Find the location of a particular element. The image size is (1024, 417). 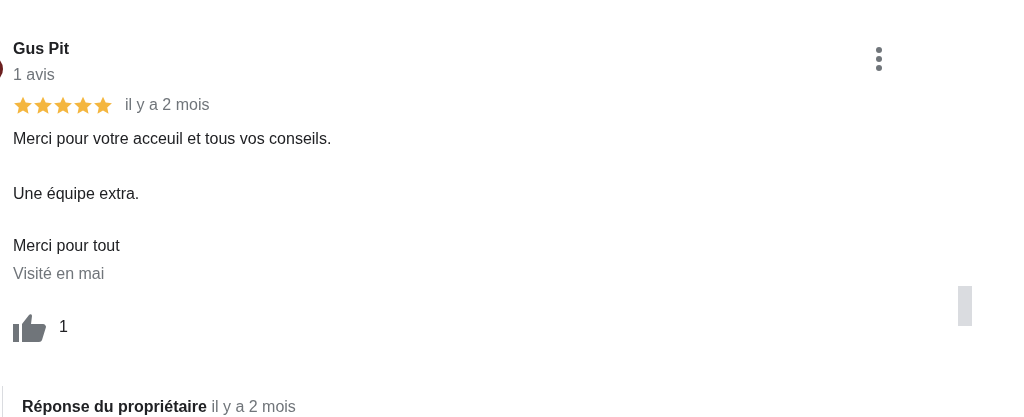

scrollbar-thumb is located at coordinates (965, 306).